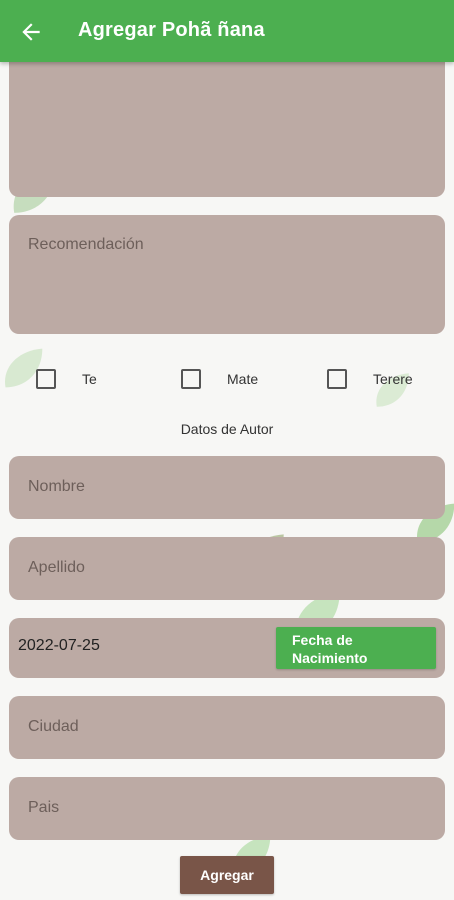 This screenshot has height=900, width=454. Describe the element at coordinates (393, 379) in the screenshot. I see `checkbox-terere-label: Terere` at that location.